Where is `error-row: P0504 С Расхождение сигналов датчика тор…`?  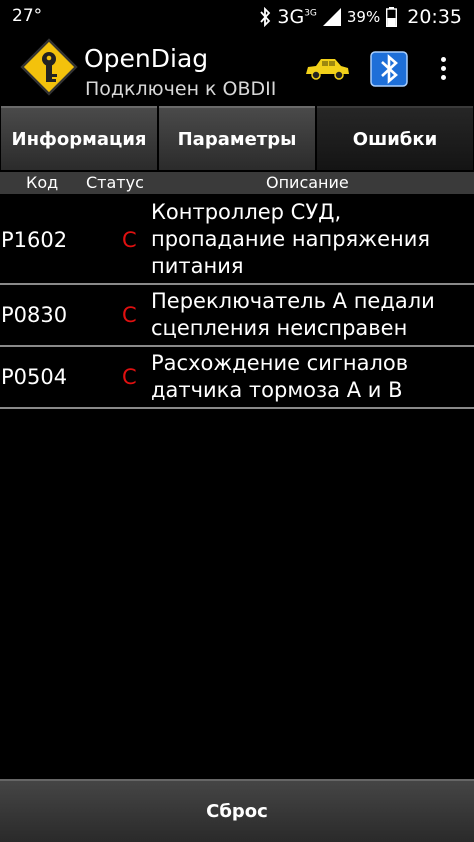 error-row: P0504 С Расхождение сигналов датчика тор… is located at coordinates (237, 378).